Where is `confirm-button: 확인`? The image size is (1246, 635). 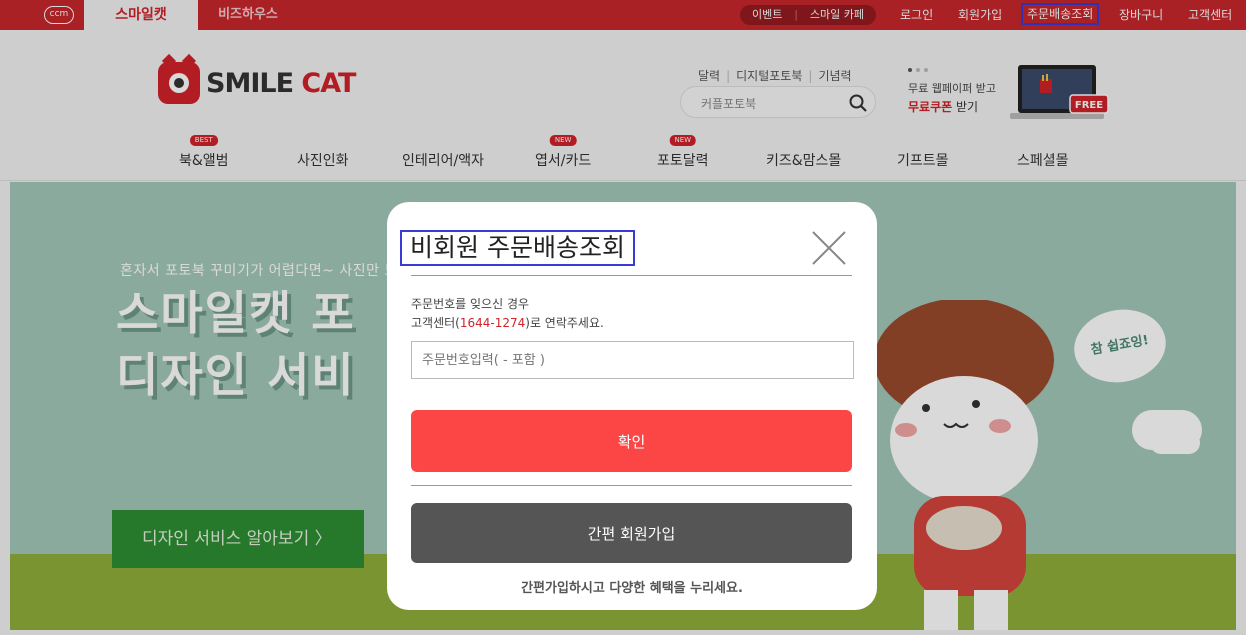
confirm-button: 확인 is located at coordinates (631, 441).